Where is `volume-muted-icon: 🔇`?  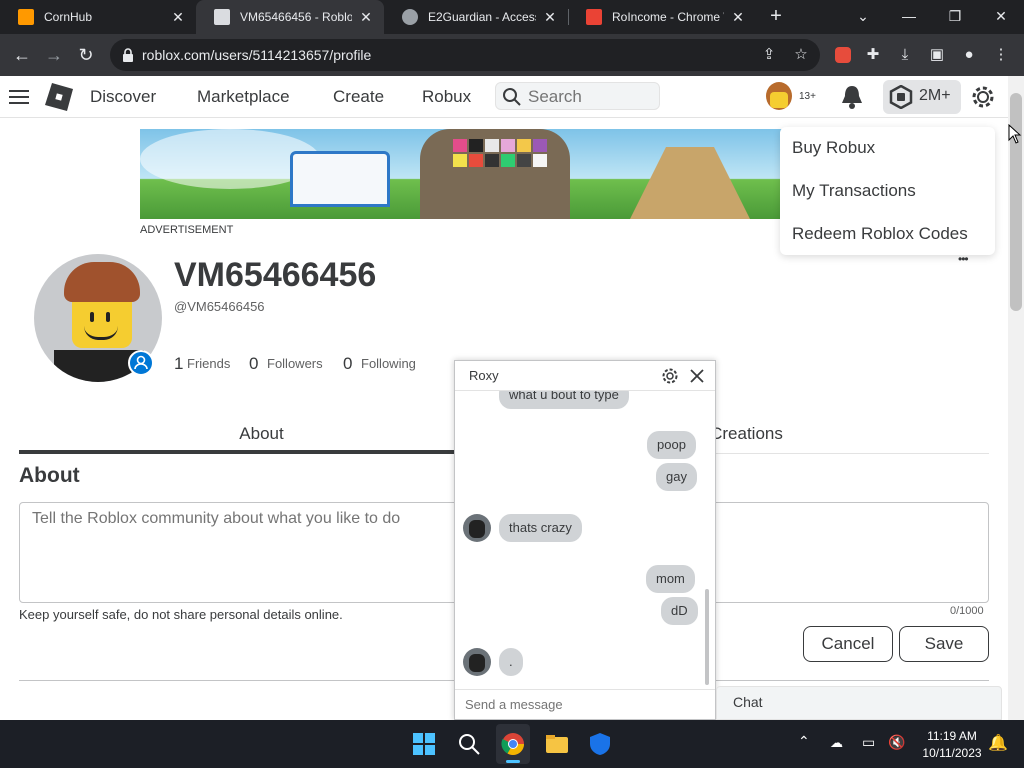
volume-muted-icon: 🔇 is located at coordinates (896, 742).